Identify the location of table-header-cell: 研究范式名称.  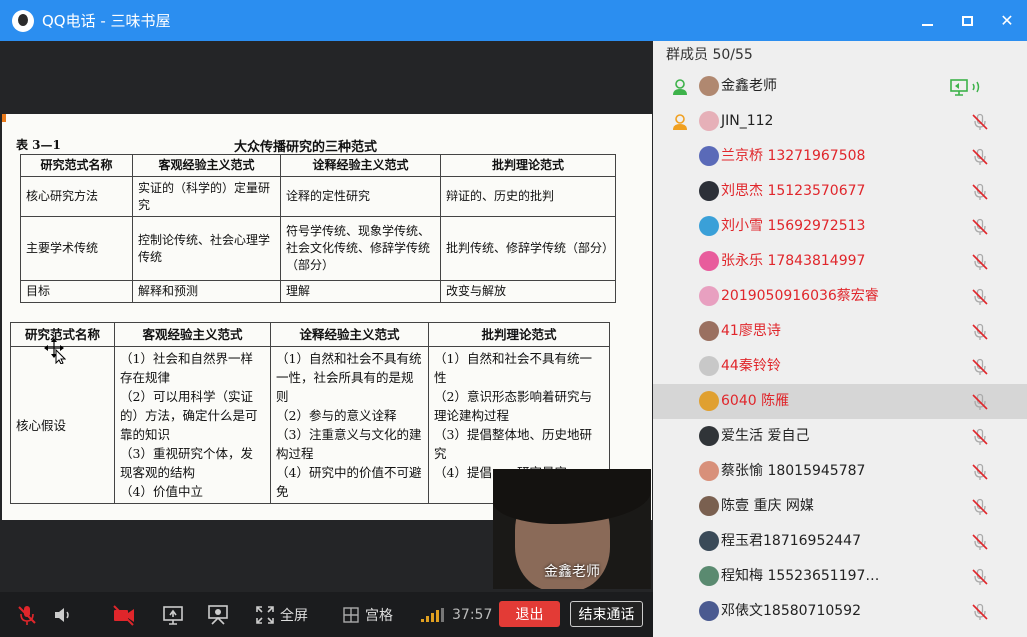
(76, 165).